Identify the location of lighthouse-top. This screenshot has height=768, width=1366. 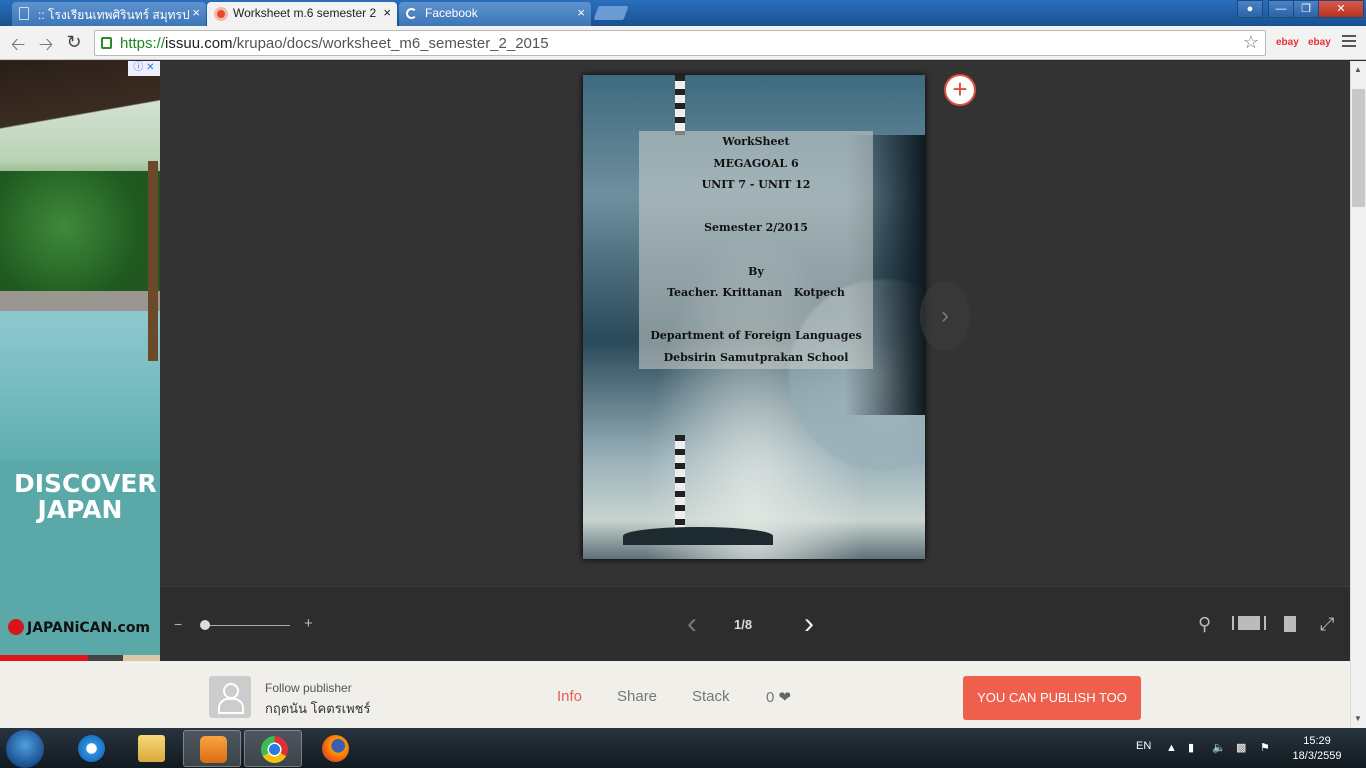
(680, 105).